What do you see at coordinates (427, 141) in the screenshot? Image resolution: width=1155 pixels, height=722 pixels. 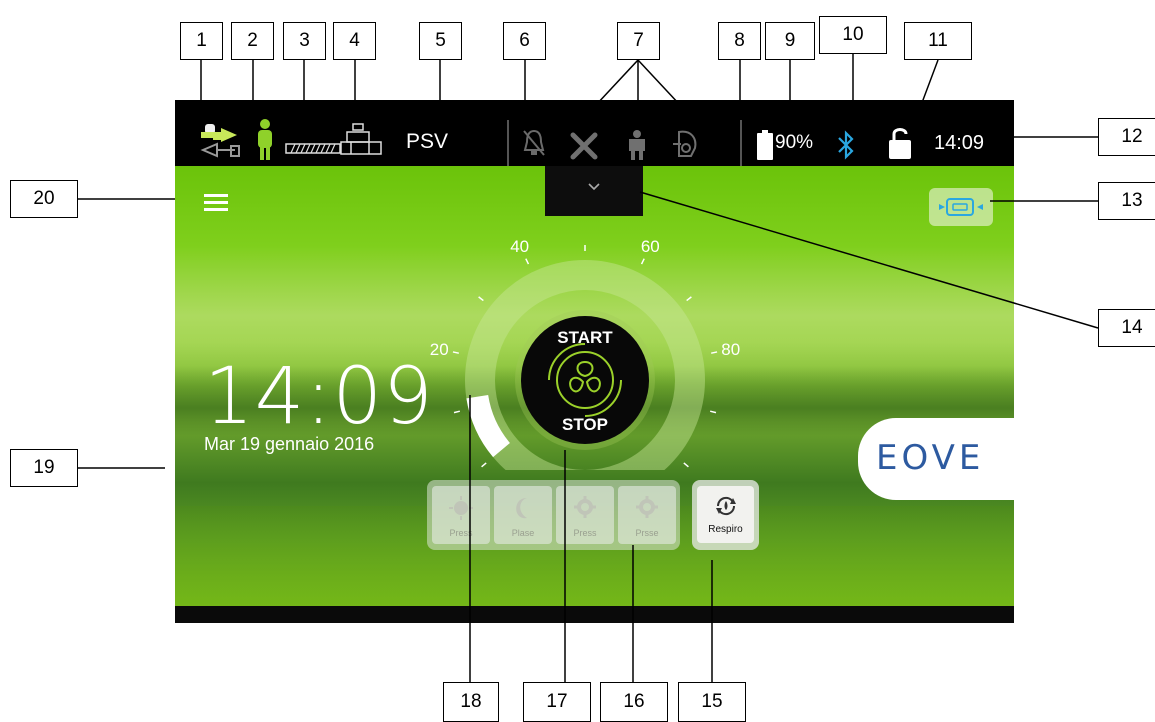 I see `ventilation-mode-label: PSV` at bounding box center [427, 141].